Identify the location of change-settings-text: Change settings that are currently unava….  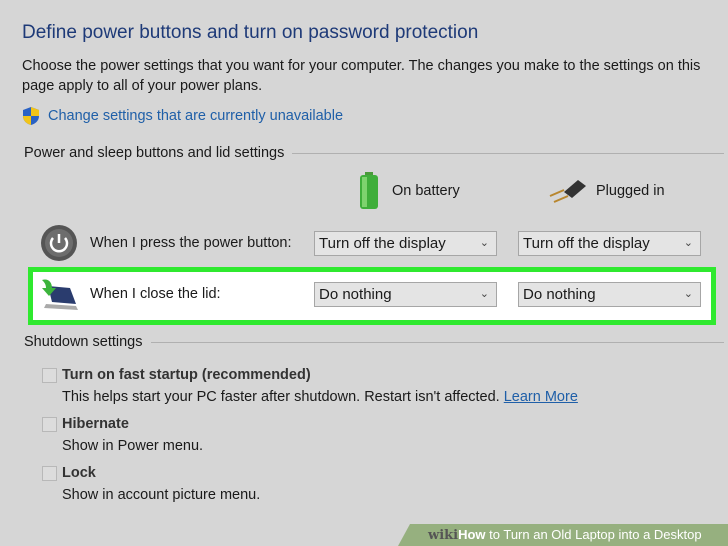
(195, 116).